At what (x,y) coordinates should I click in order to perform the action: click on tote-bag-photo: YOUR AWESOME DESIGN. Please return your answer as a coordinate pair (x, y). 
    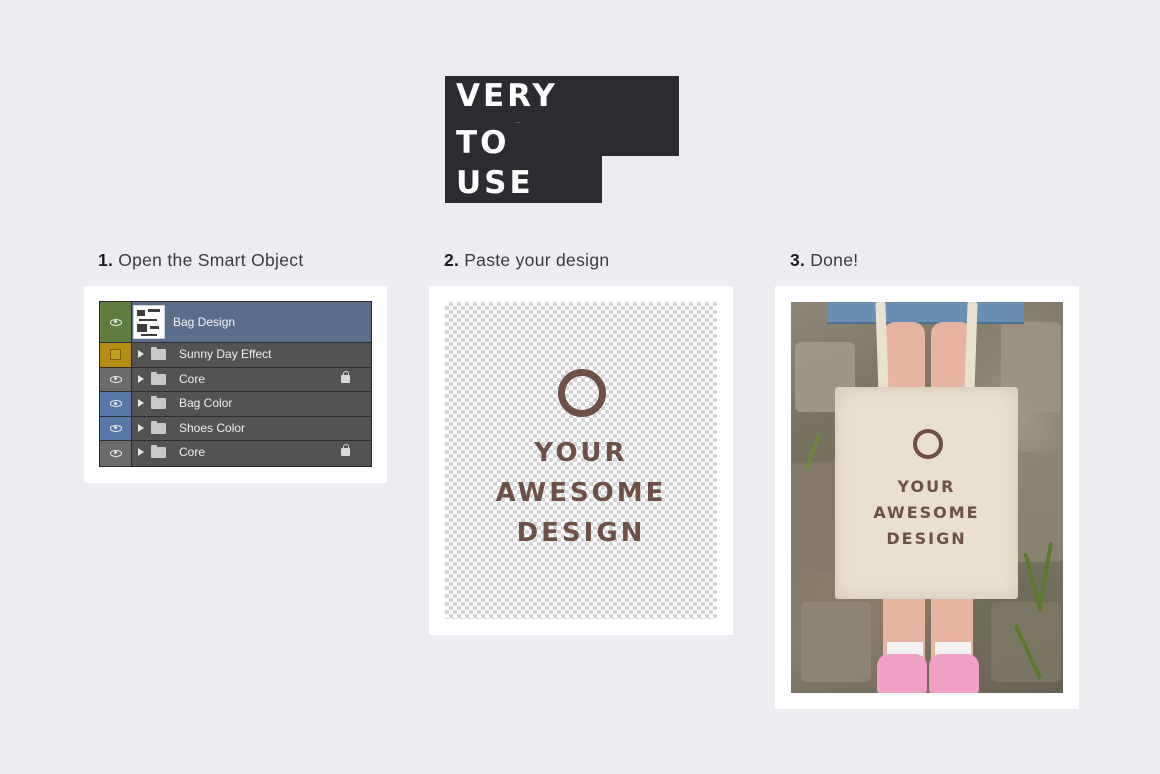
    Looking at the image, I should click on (927, 497).